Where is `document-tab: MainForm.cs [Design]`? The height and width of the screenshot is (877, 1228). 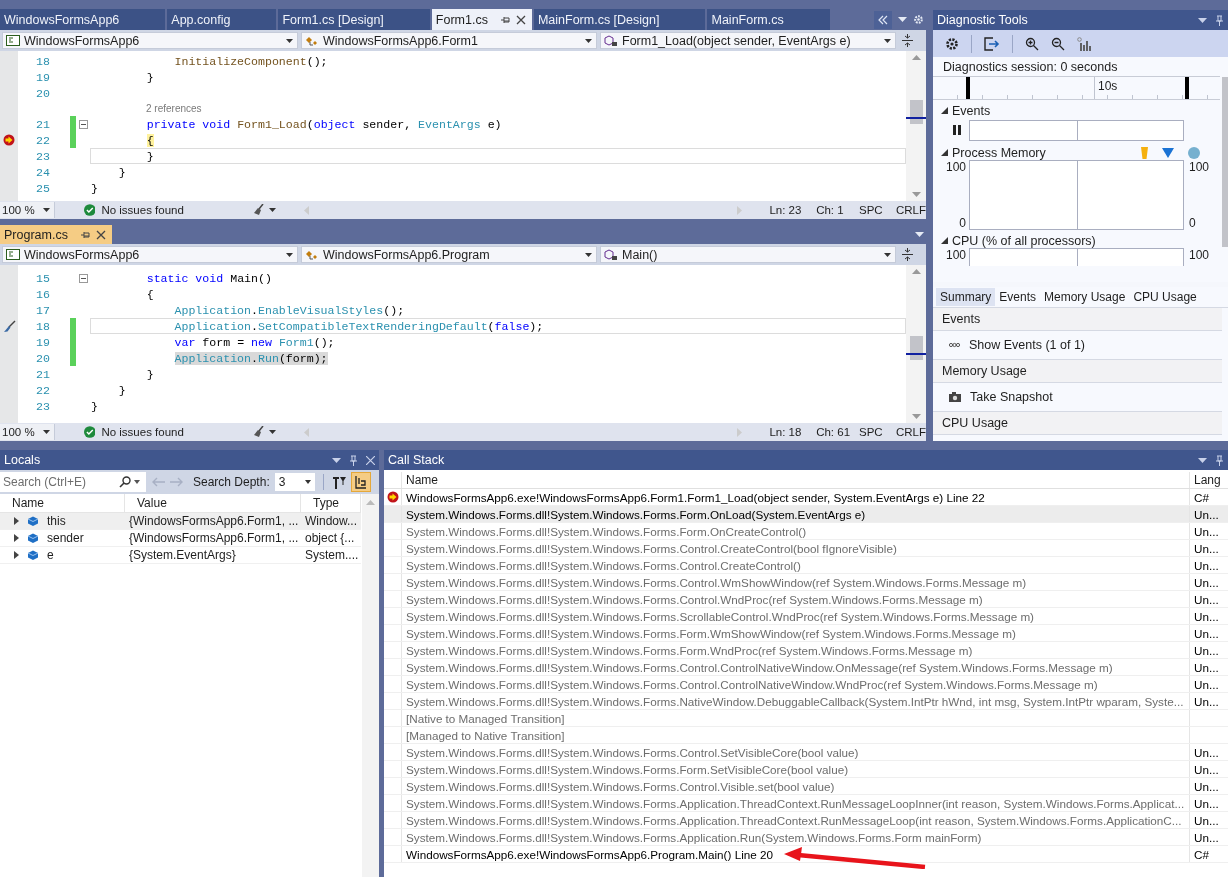
document-tab: MainForm.cs [Design] is located at coordinates (619, 19).